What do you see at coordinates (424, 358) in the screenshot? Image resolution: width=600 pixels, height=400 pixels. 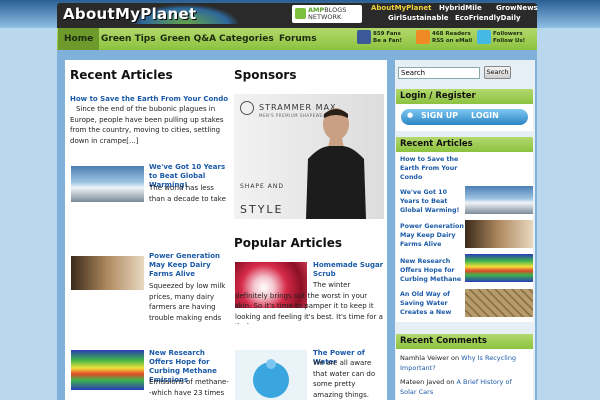 I see `comment-1-author: Namhla Veiwer` at bounding box center [424, 358].